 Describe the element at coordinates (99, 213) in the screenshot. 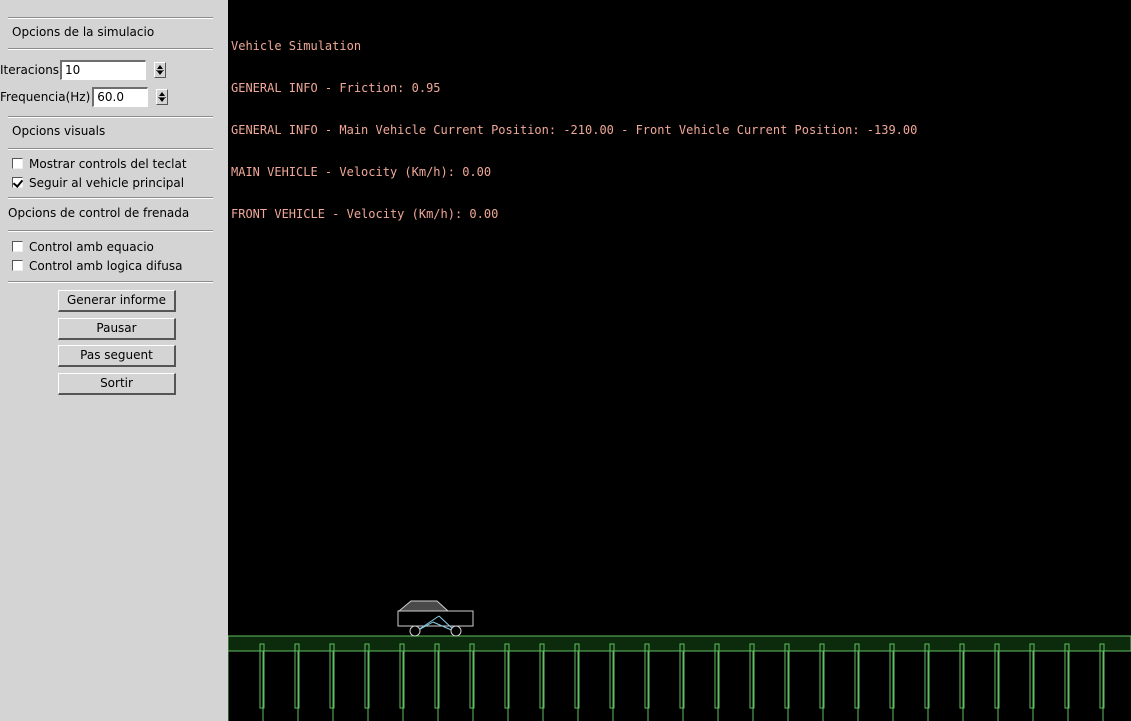

I see `brake-control-options-heading: Opcions de control de frenada` at that location.